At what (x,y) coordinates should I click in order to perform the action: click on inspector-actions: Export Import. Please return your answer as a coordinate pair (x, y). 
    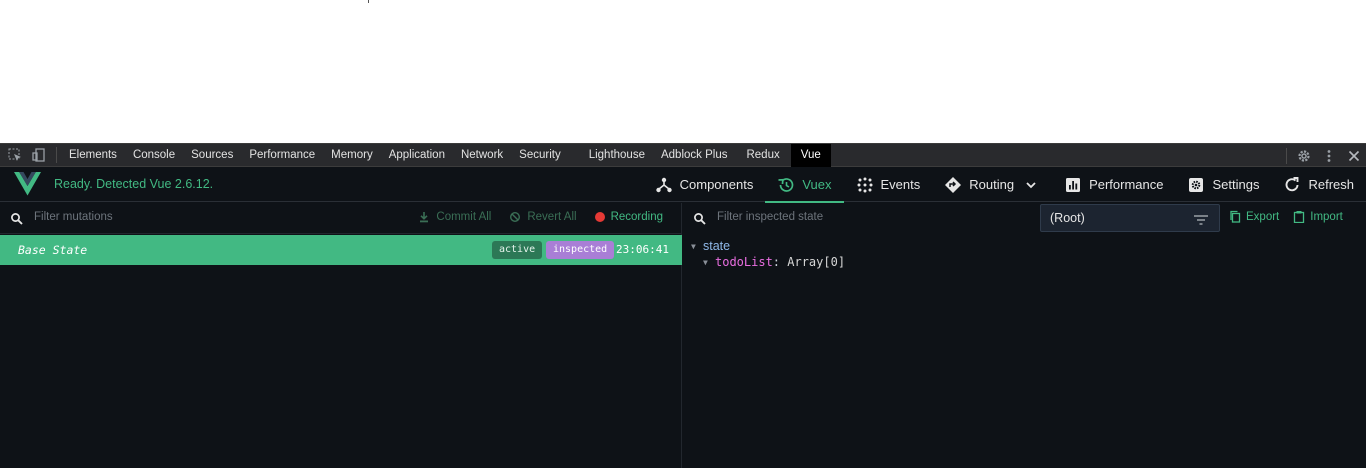
    Looking at the image, I should click on (1286, 216).